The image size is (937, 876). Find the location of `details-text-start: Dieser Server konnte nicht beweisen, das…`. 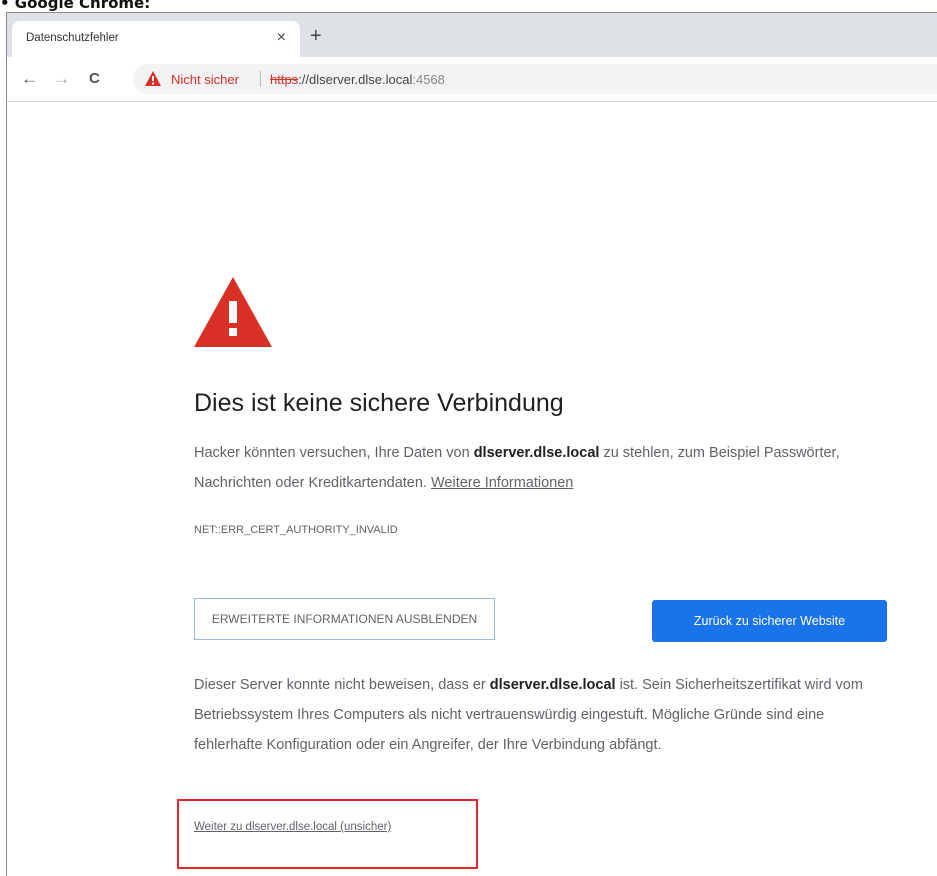

details-text-start: Dieser Server konnte nicht beweisen, das… is located at coordinates (342, 685).